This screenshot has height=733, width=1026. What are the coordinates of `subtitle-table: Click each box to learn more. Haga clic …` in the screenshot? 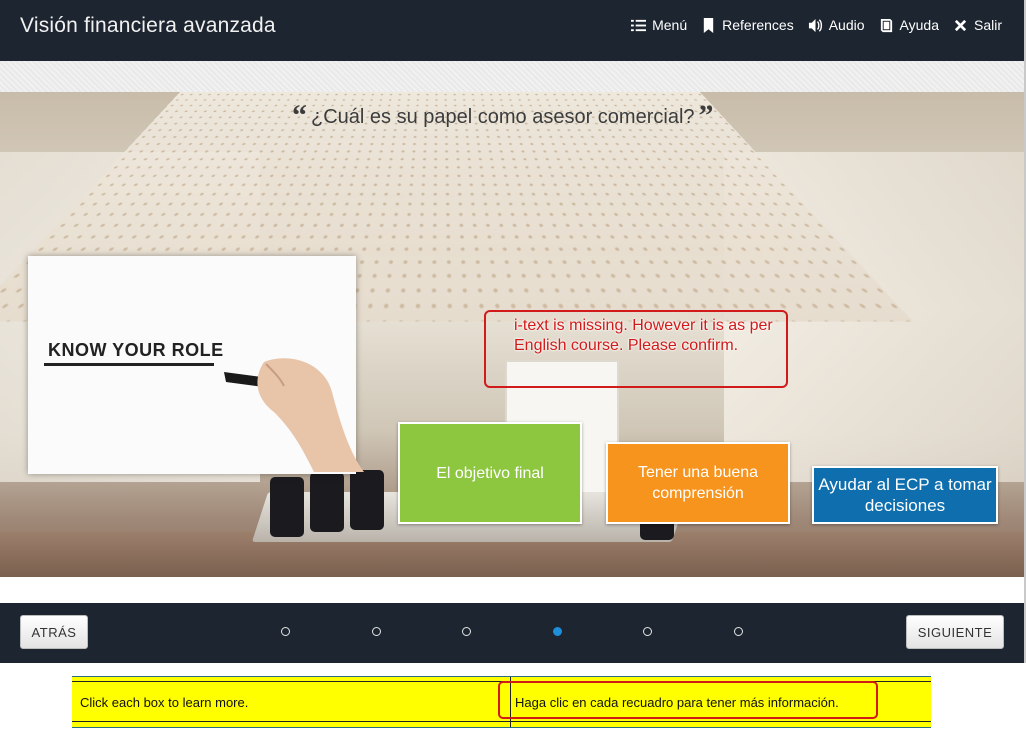 It's located at (501, 702).